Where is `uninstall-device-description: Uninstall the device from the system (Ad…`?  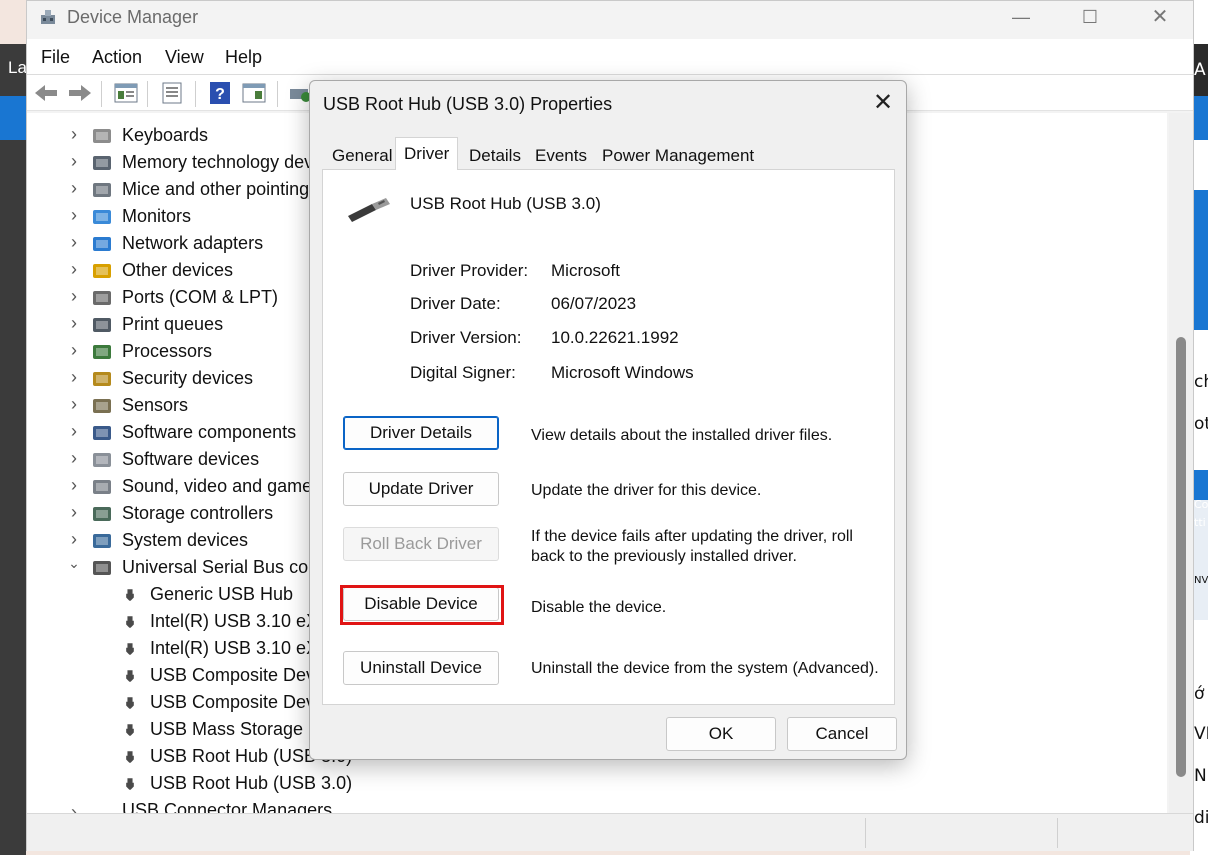
uninstall-device-description: Uninstall the device from the system (Ad… is located at coordinates (705, 668).